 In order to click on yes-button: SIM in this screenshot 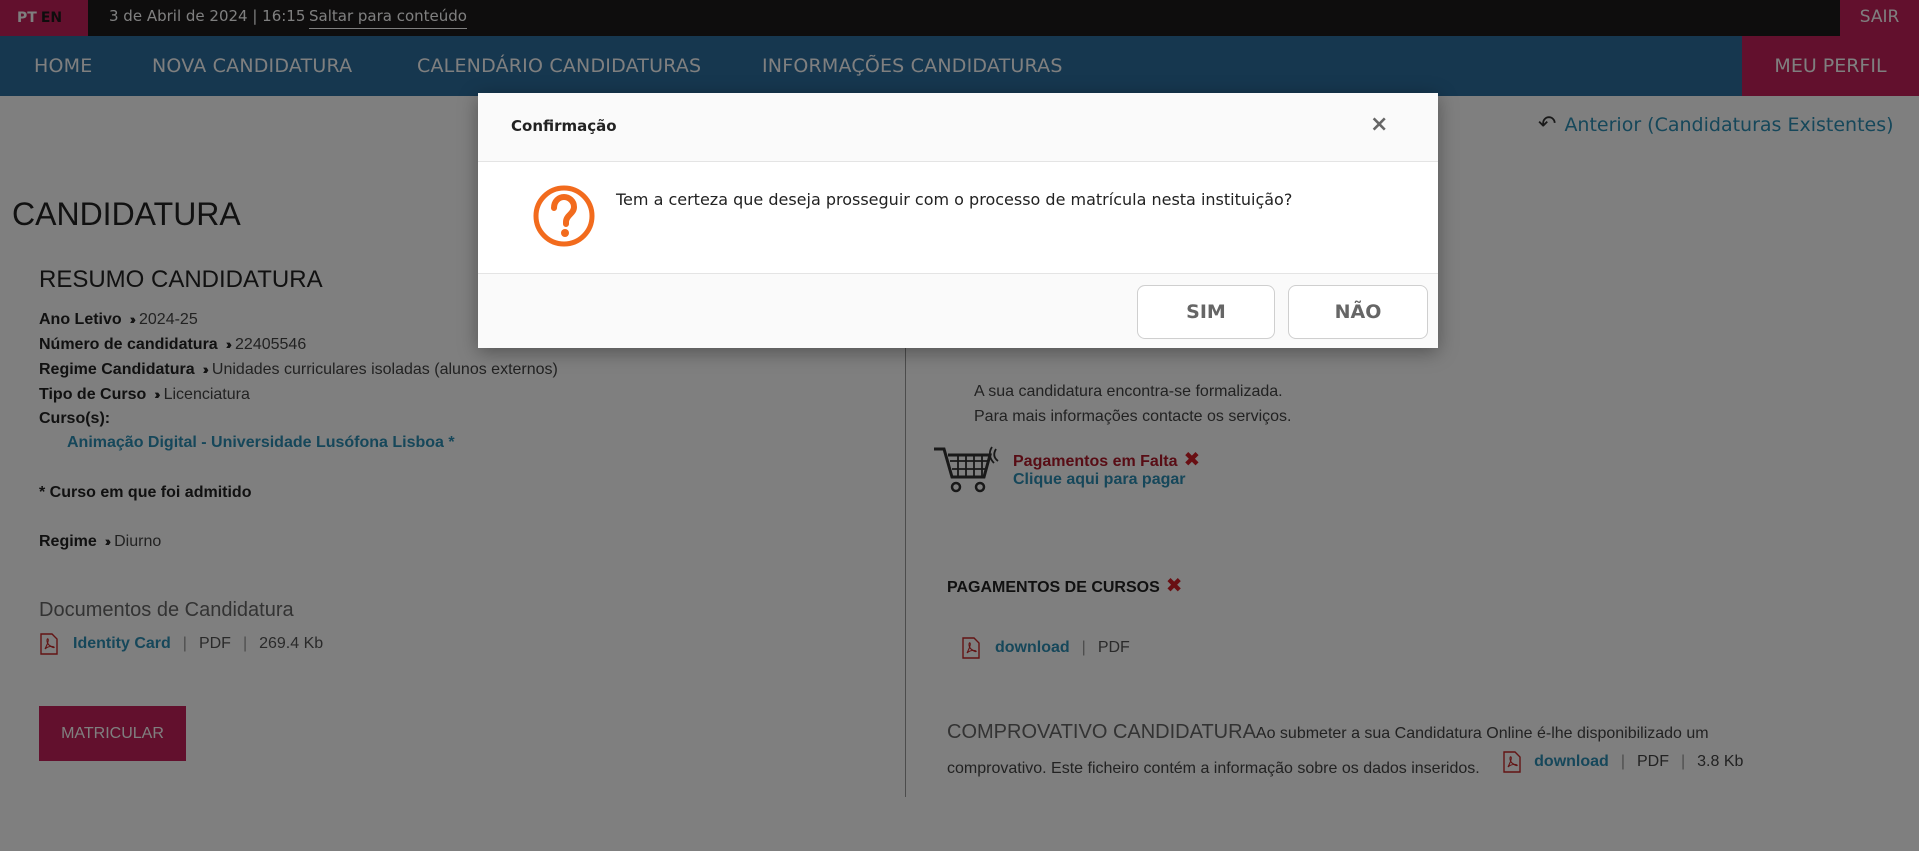, I will do `click(1206, 312)`.